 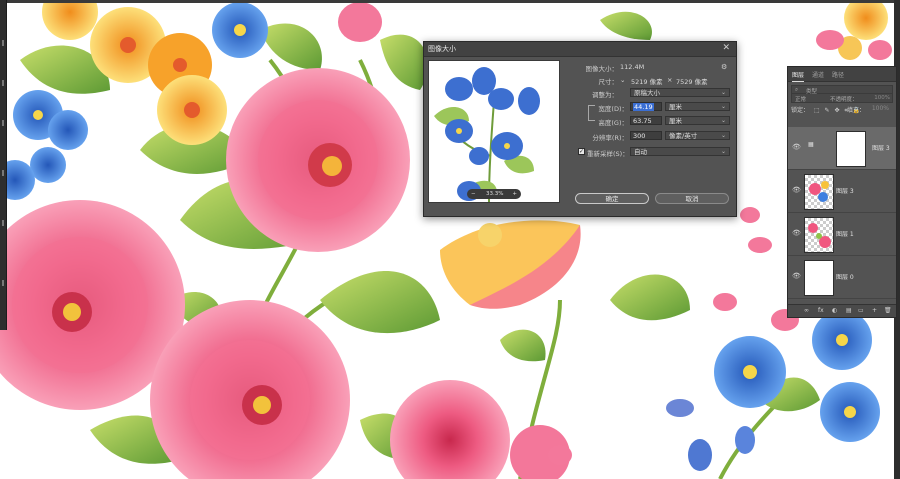 I want to click on mask-icon: ◐, so click(x=834, y=310).